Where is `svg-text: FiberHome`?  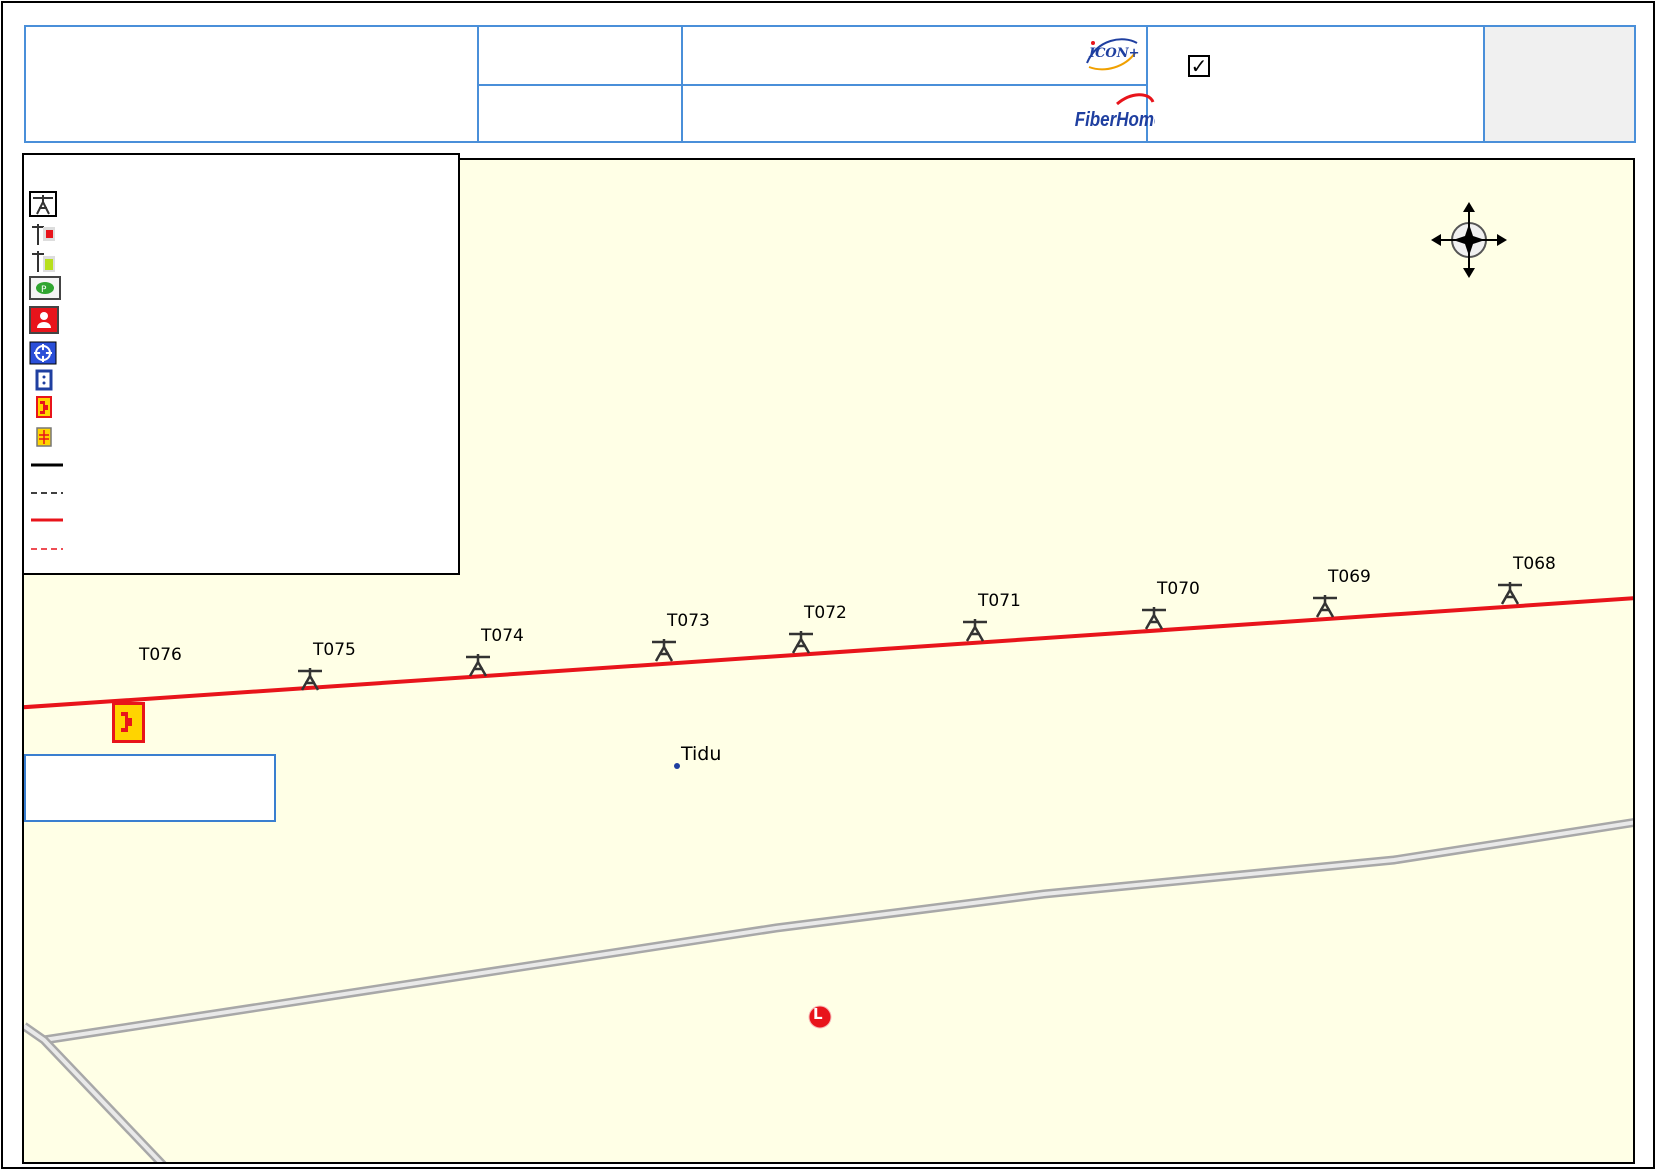 svg-text: FiberHome is located at coordinates (1115, 119).